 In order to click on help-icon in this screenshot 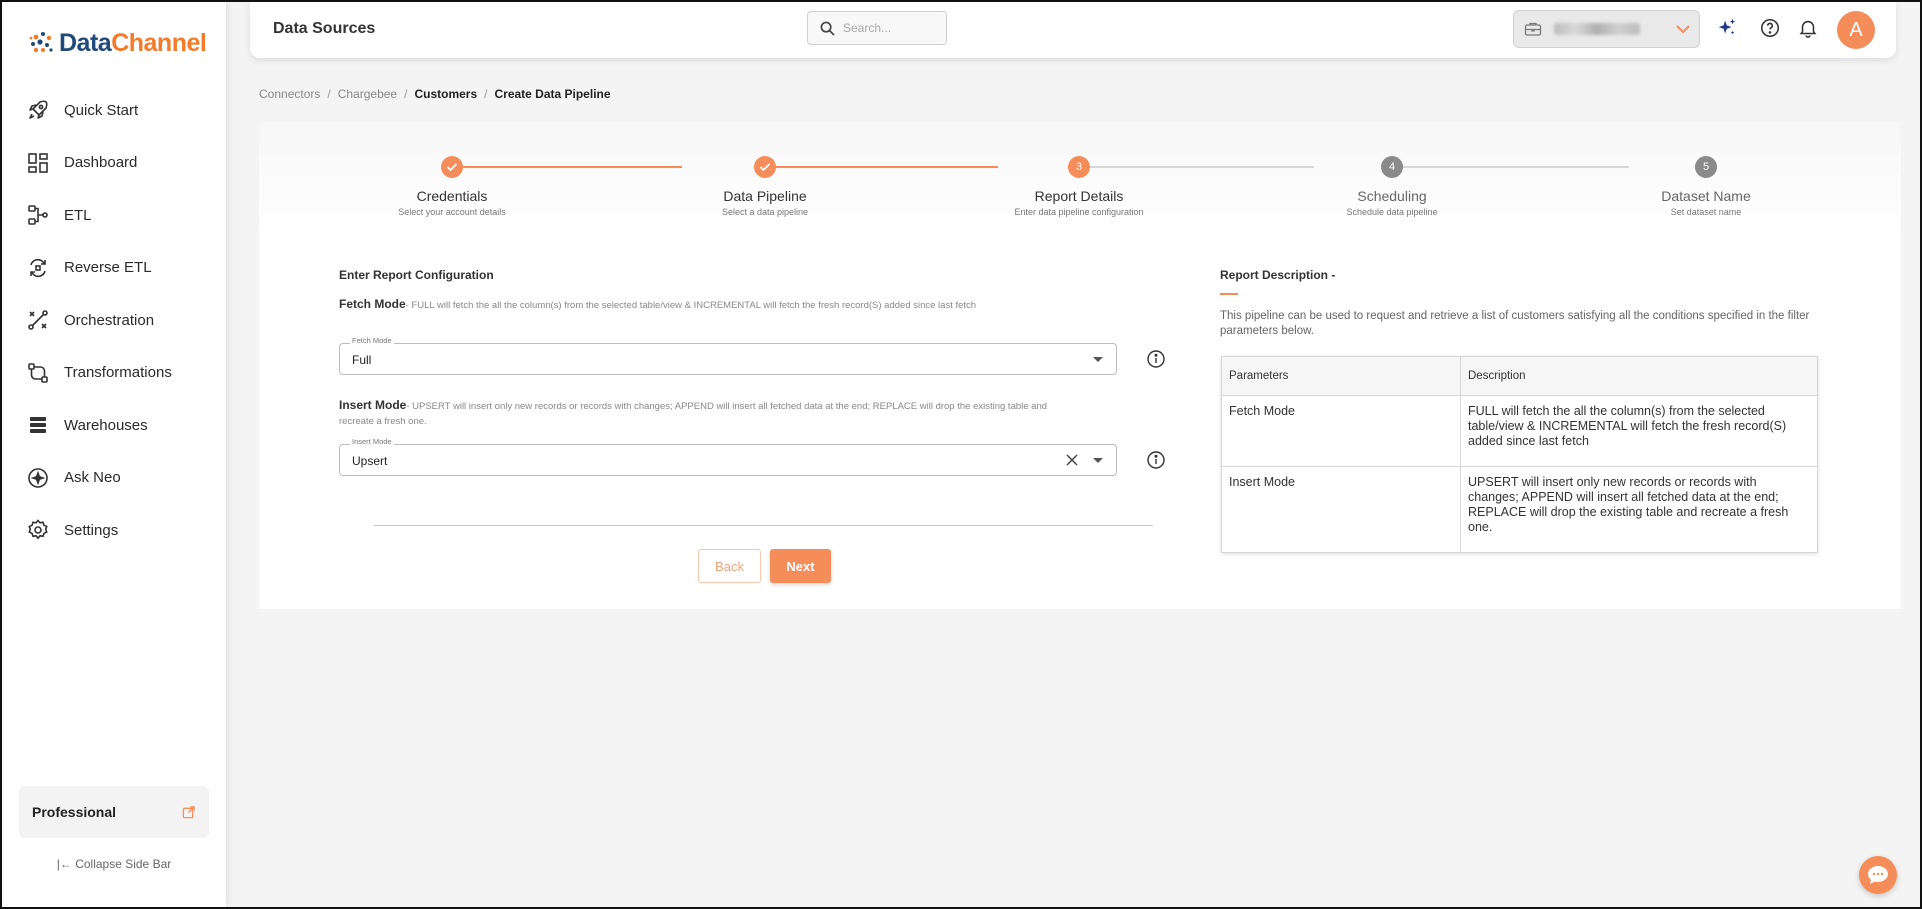, I will do `click(1770, 28)`.